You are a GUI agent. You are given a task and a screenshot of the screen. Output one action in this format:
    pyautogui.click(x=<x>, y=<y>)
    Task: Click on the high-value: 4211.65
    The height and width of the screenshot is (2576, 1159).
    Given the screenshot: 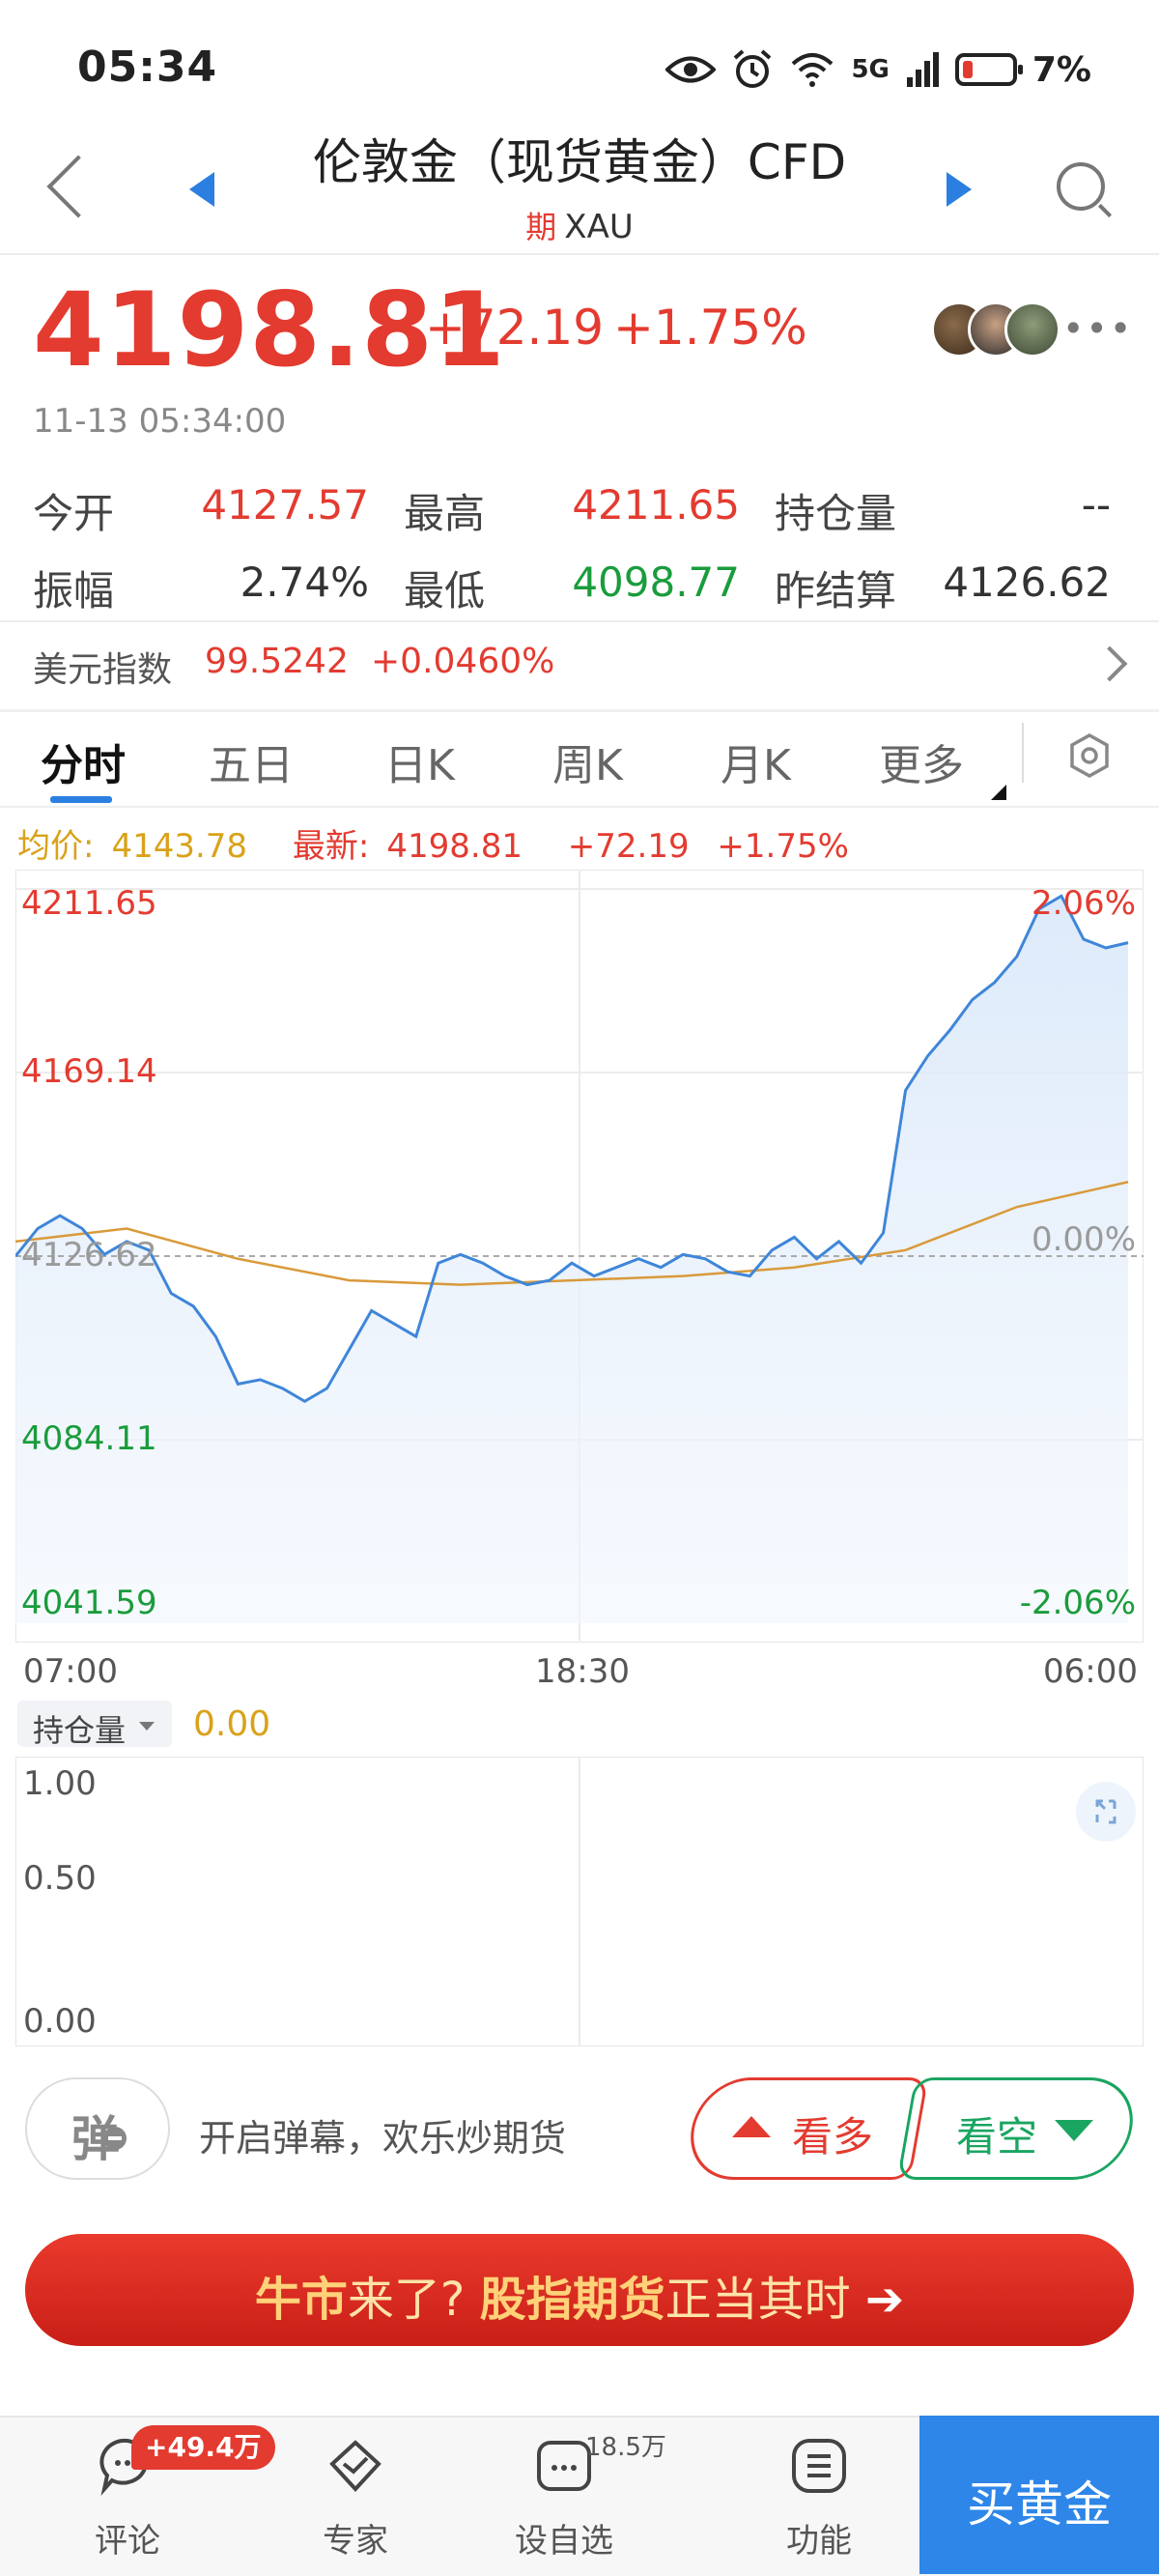 What is the action you would take?
    pyautogui.click(x=656, y=505)
    